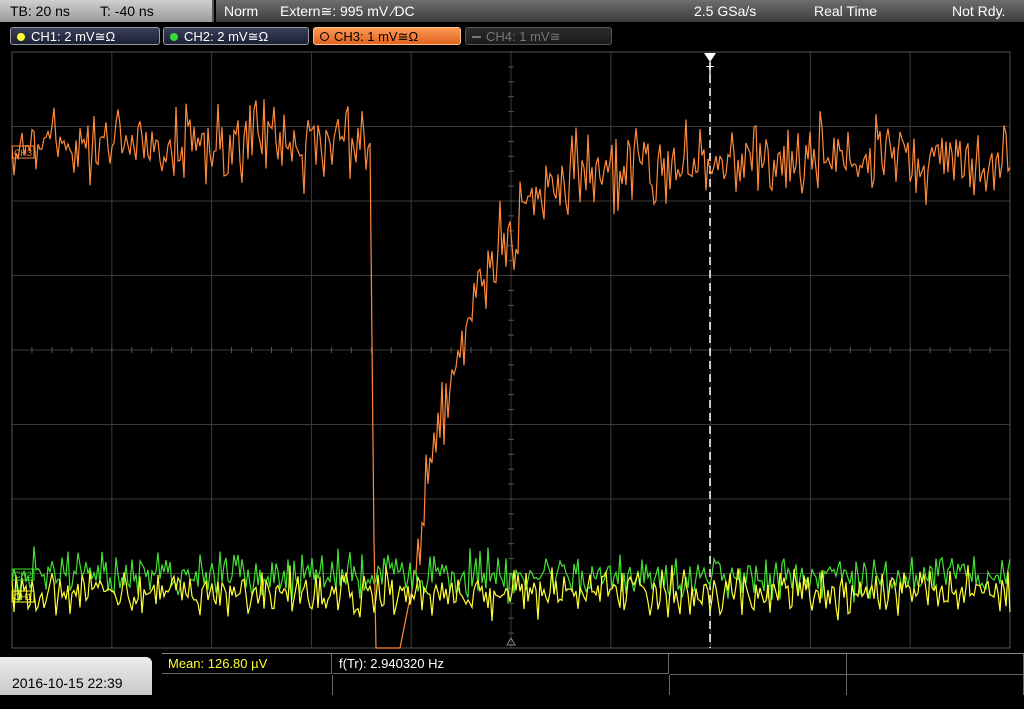 This screenshot has width=1024, height=709. I want to click on ch1-indicator-icon, so click(21, 37).